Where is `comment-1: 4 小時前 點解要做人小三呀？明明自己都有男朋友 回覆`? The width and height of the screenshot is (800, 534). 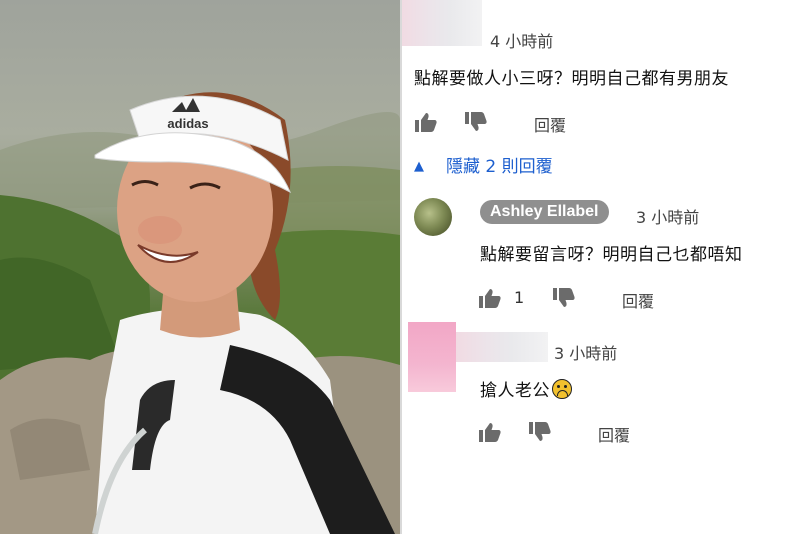
comment-1: 4 小時前 點解要做人小三呀？明明自己都有男朋友 回覆 is located at coordinates (601, 75).